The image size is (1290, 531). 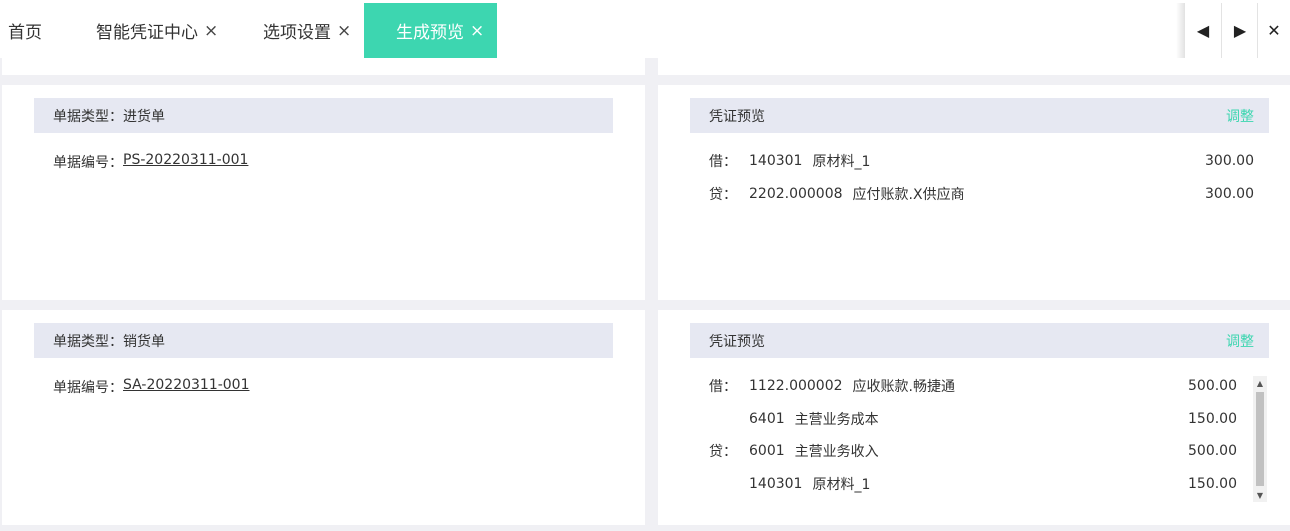 I want to click on account-code: 6401, so click(x=767, y=419).